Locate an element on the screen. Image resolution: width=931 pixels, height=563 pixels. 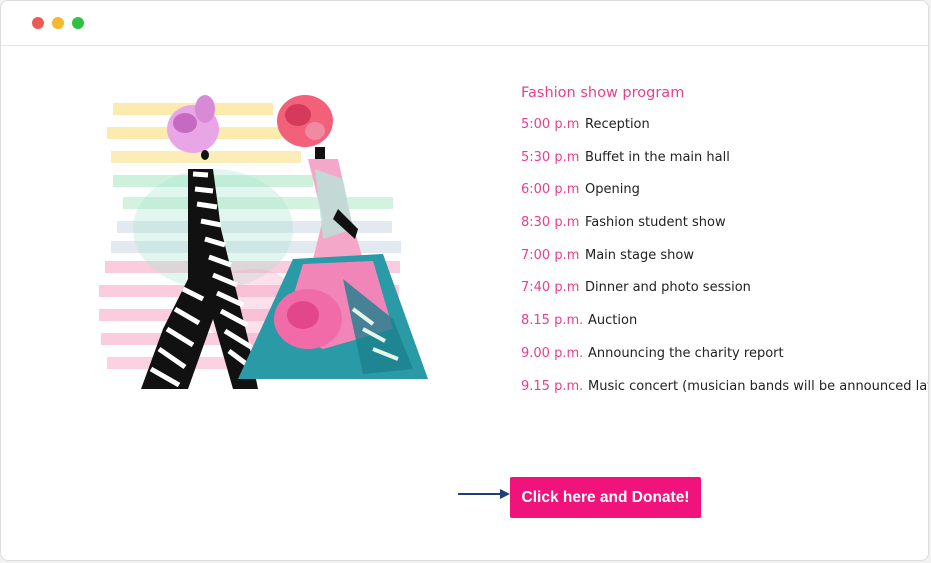
program-item-time: 7:00 p.m is located at coordinates (550, 255).